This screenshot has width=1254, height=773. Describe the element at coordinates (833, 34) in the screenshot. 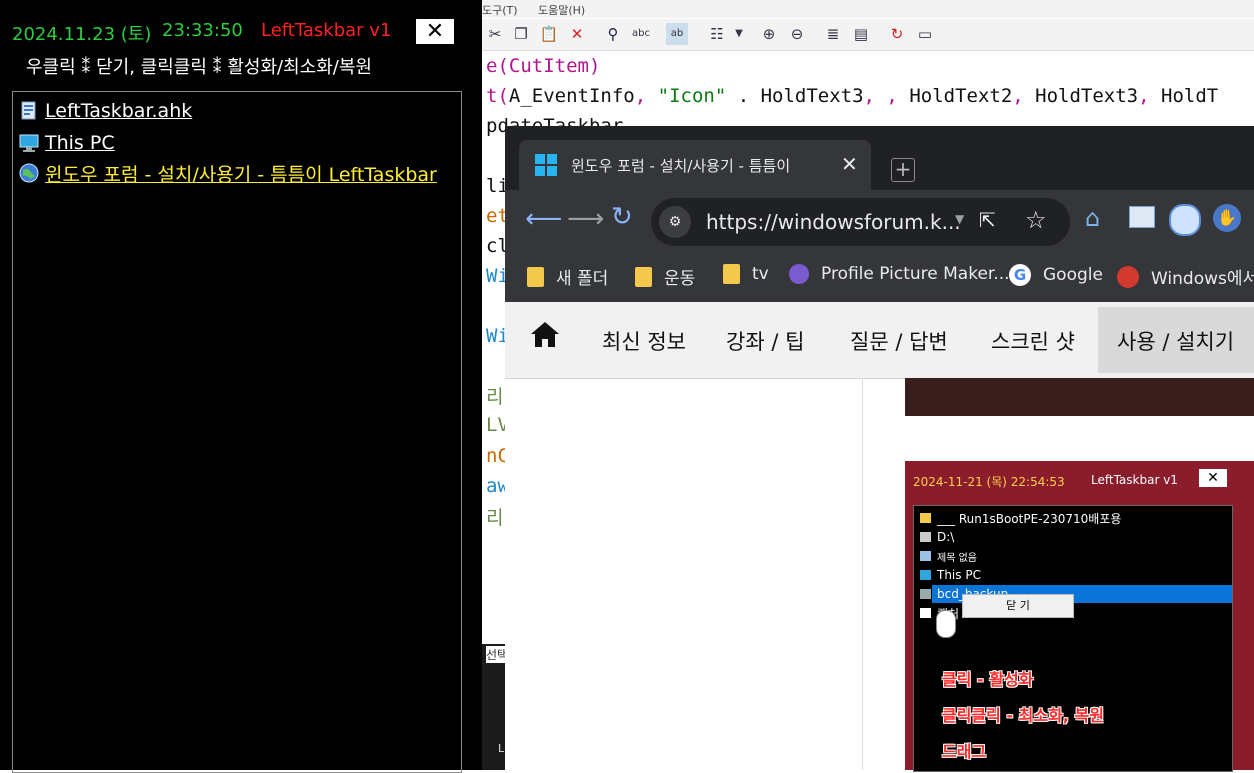

I see `list-view-icon: ≣` at that location.